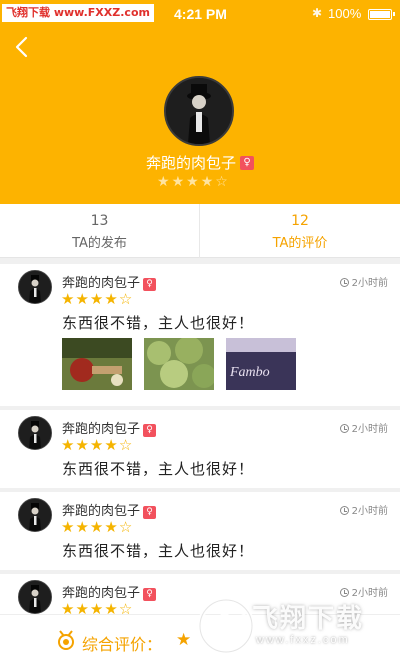  I want to click on review-photo-3: Fambo, so click(261, 364).